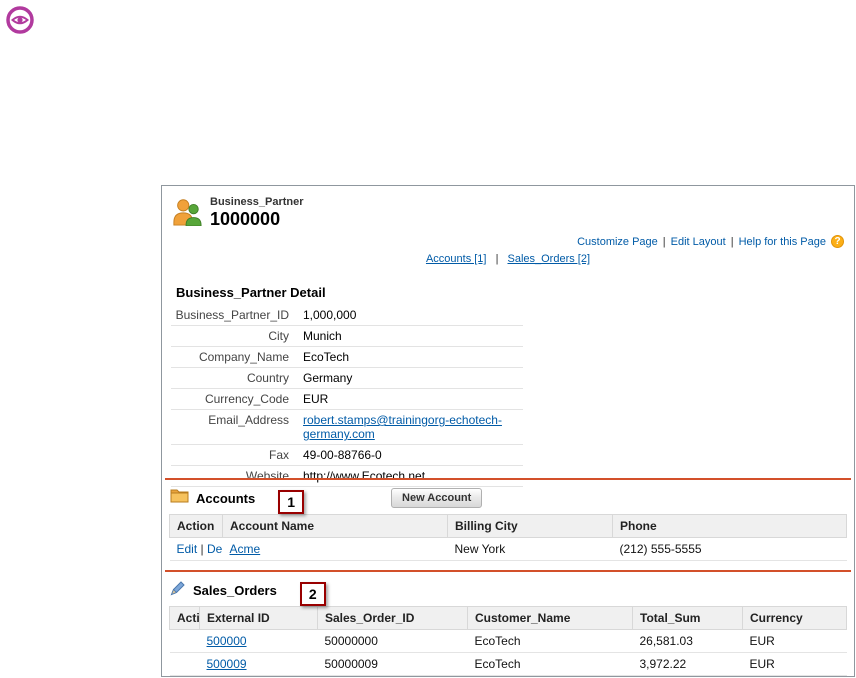  I want to click on record-header: Business_Partner 1000000, so click(238, 213).